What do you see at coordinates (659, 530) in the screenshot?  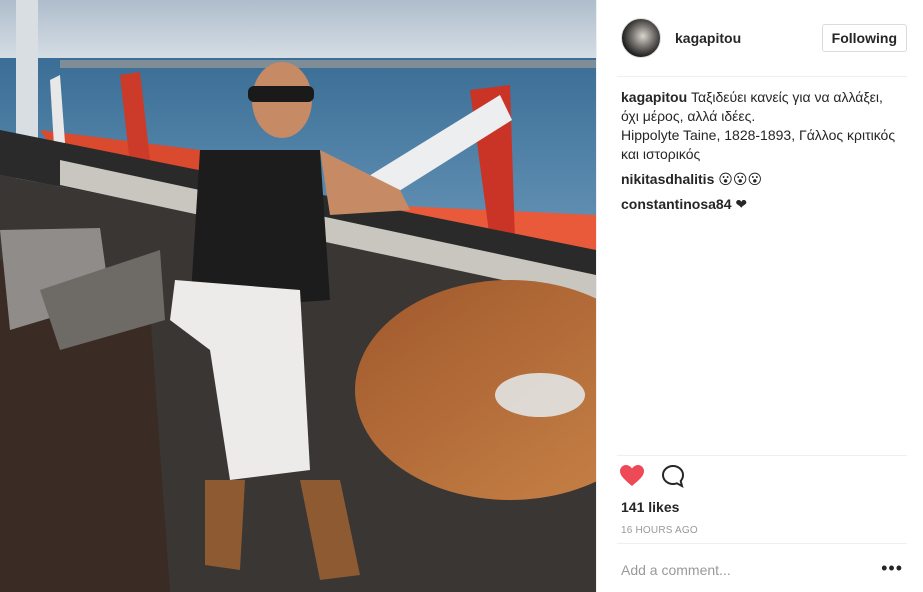 I see `post-timestamp: 16 HOURS AGO` at bounding box center [659, 530].